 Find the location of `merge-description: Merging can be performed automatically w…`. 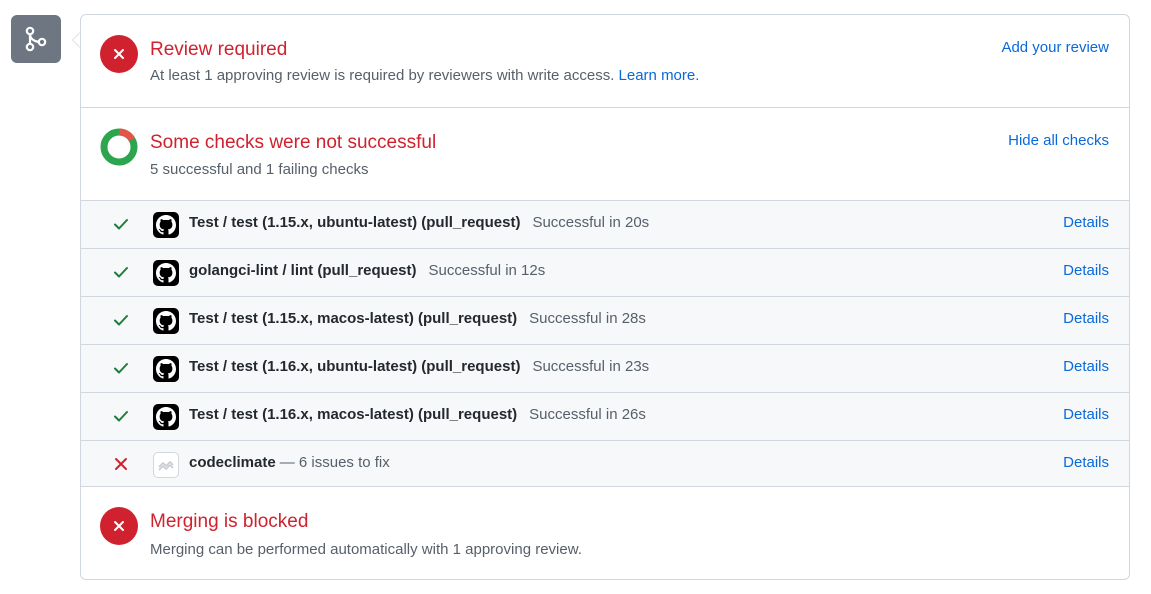

merge-description: Merging can be performed automatically w… is located at coordinates (366, 549).